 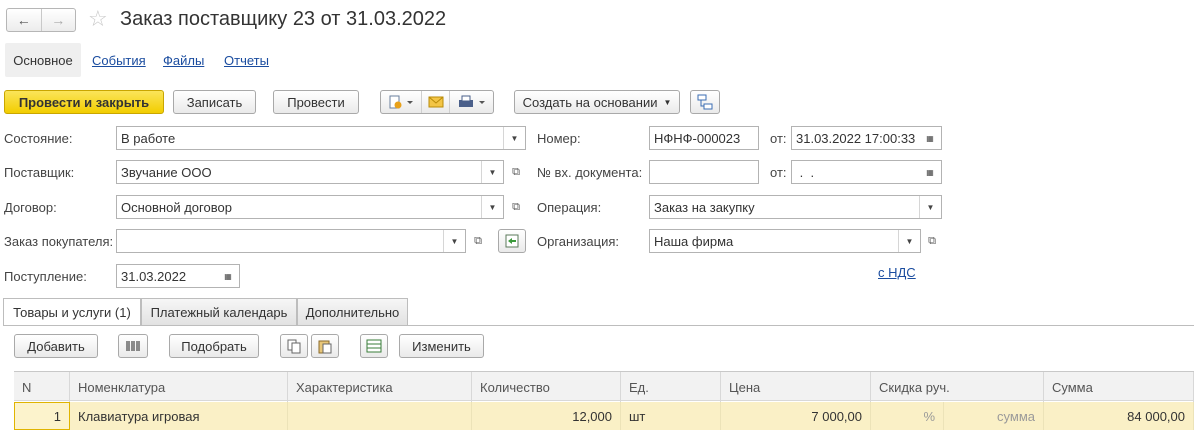 What do you see at coordinates (294, 346) in the screenshot?
I see `copy-rows-button` at bounding box center [294, 346].